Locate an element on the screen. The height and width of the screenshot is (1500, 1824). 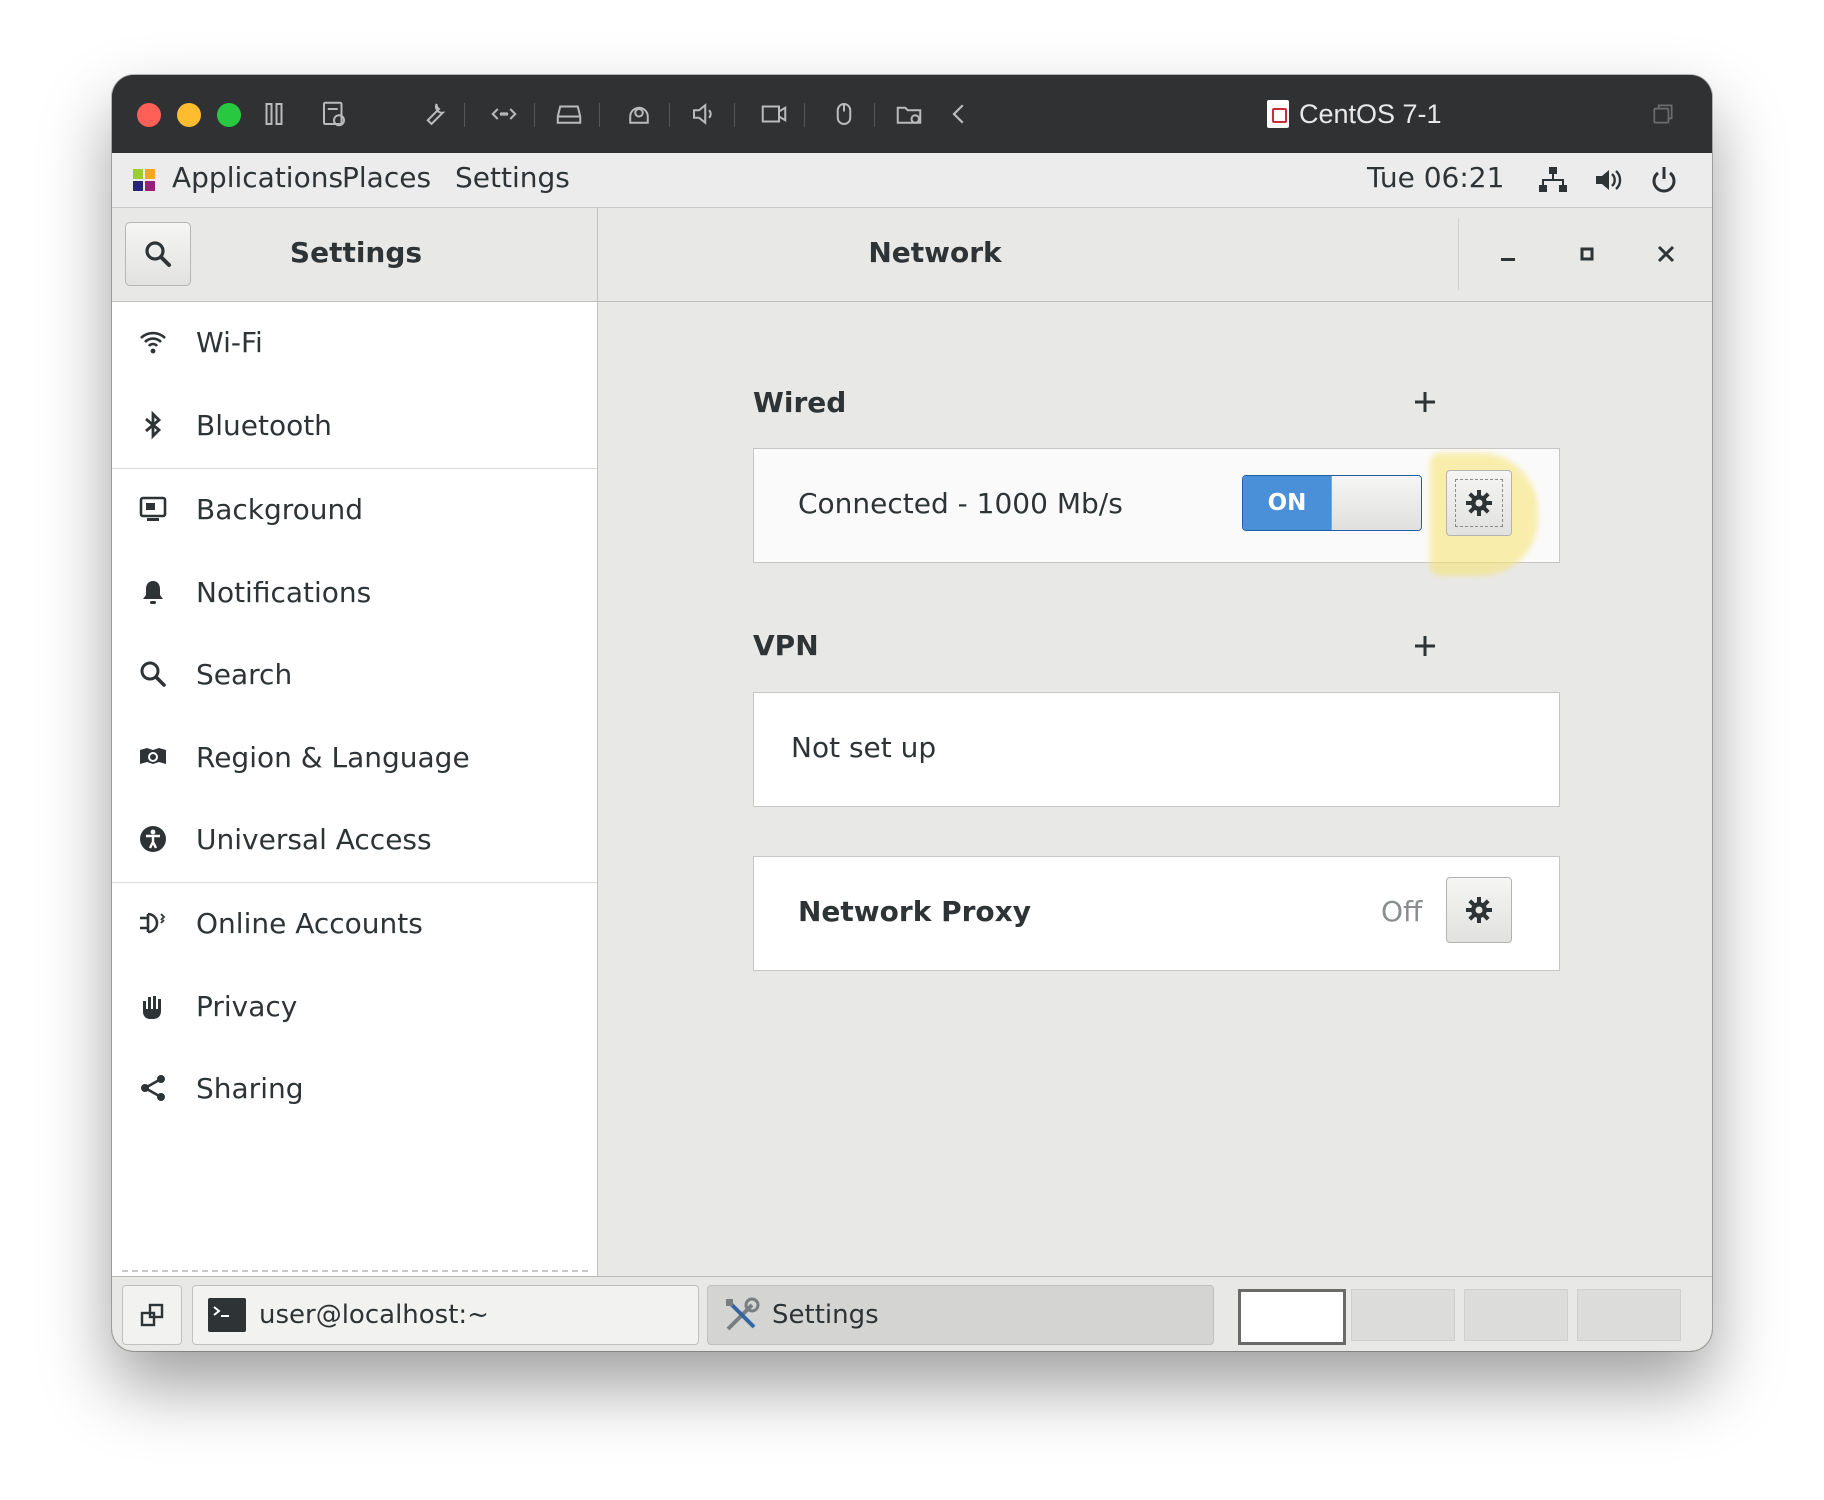
wired-section-title: Wired is located at coordinates (800, 402).